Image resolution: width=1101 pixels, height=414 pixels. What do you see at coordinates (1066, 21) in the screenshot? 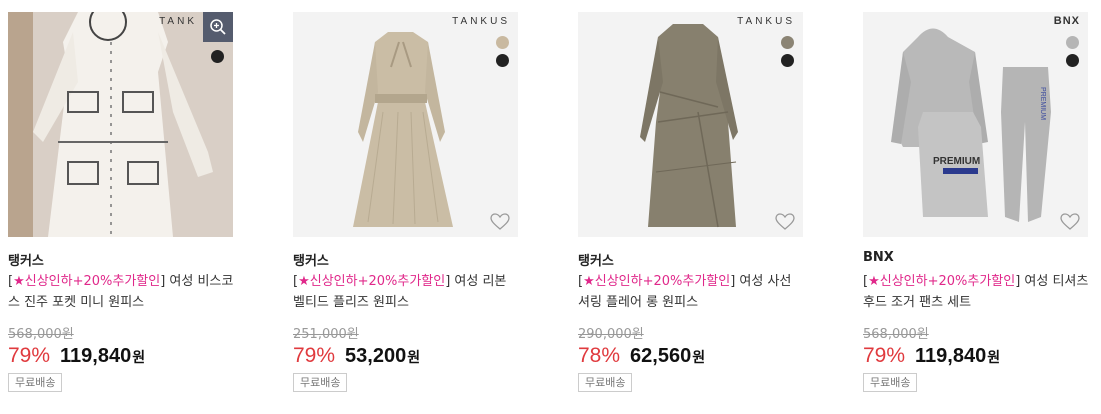
I see `brand-logo: BNX` at bounding box center [1066, 21].